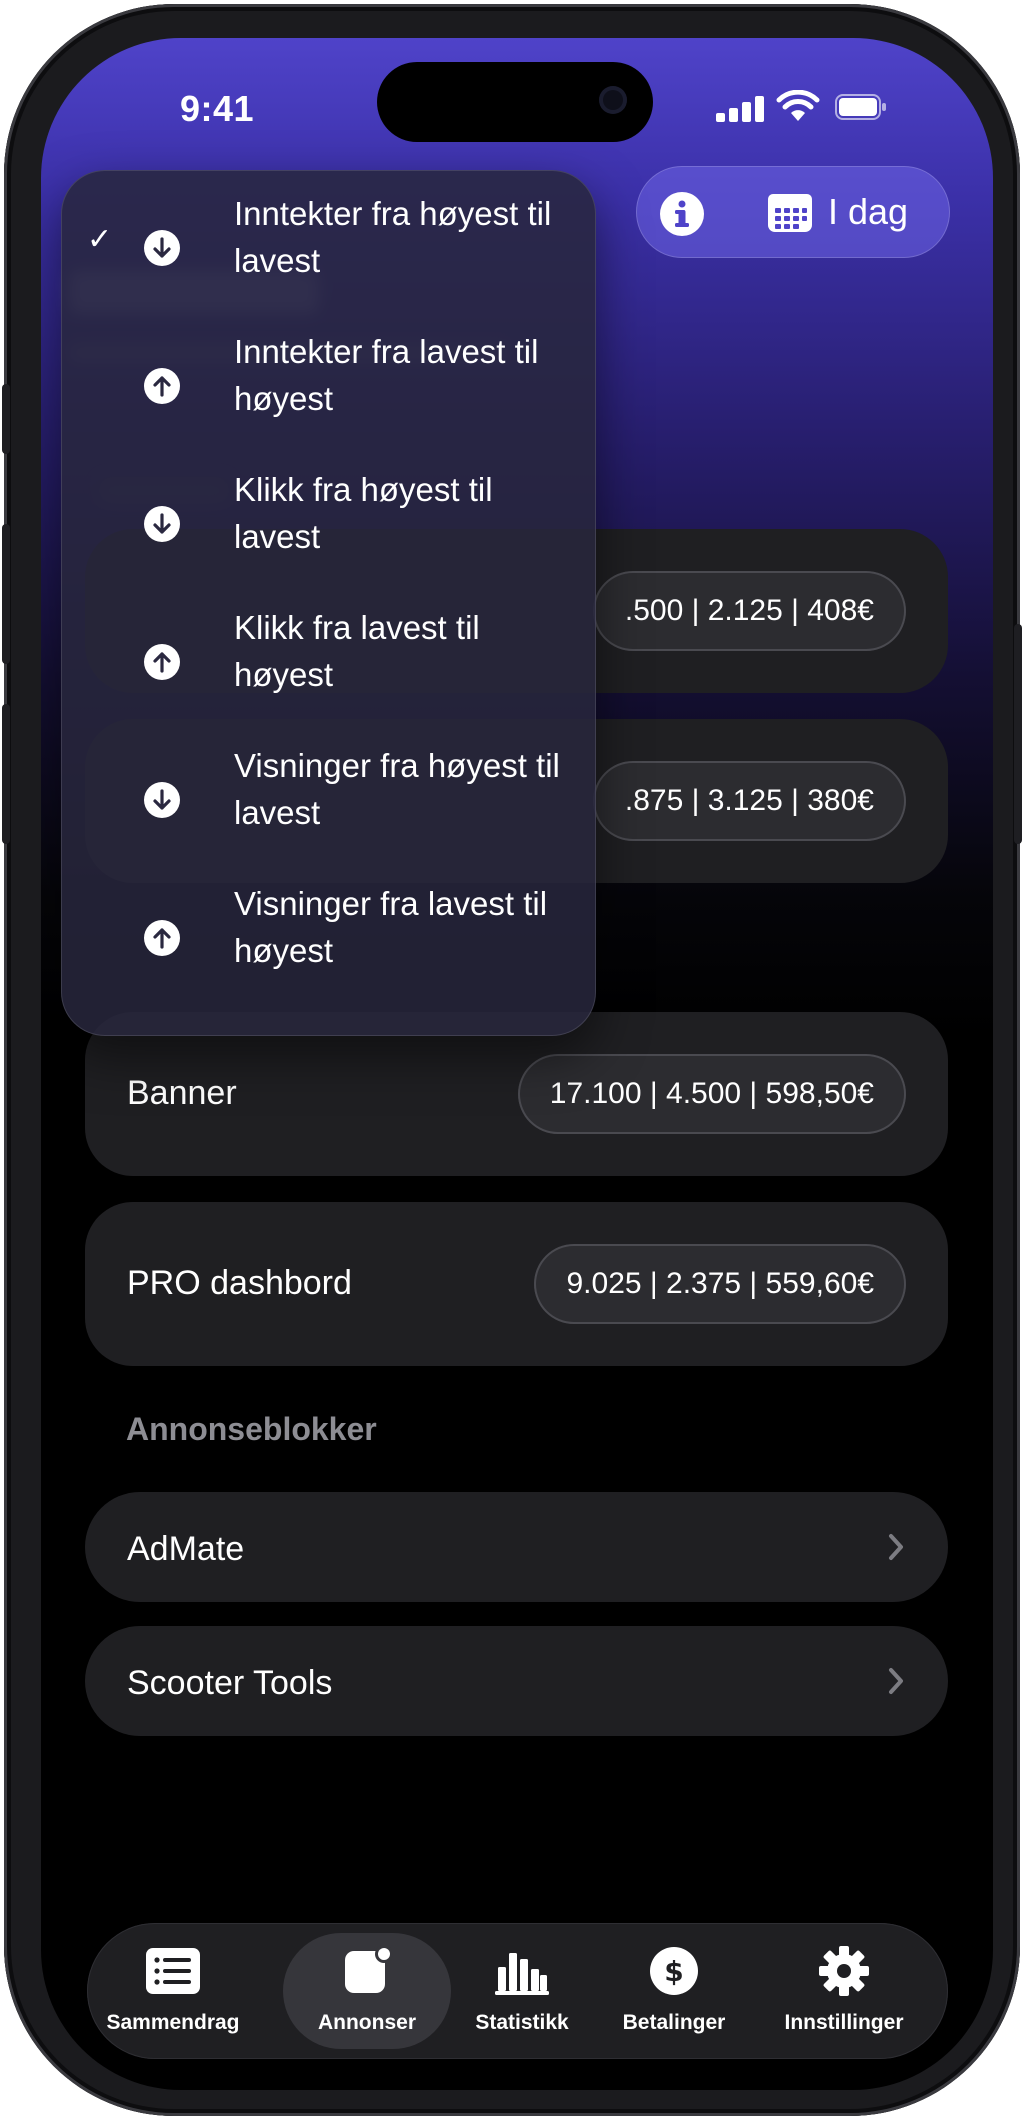 This screenshot has width=1026, height=2122. I want to click on tab-annonser: Annonser, so click(367, 1991).